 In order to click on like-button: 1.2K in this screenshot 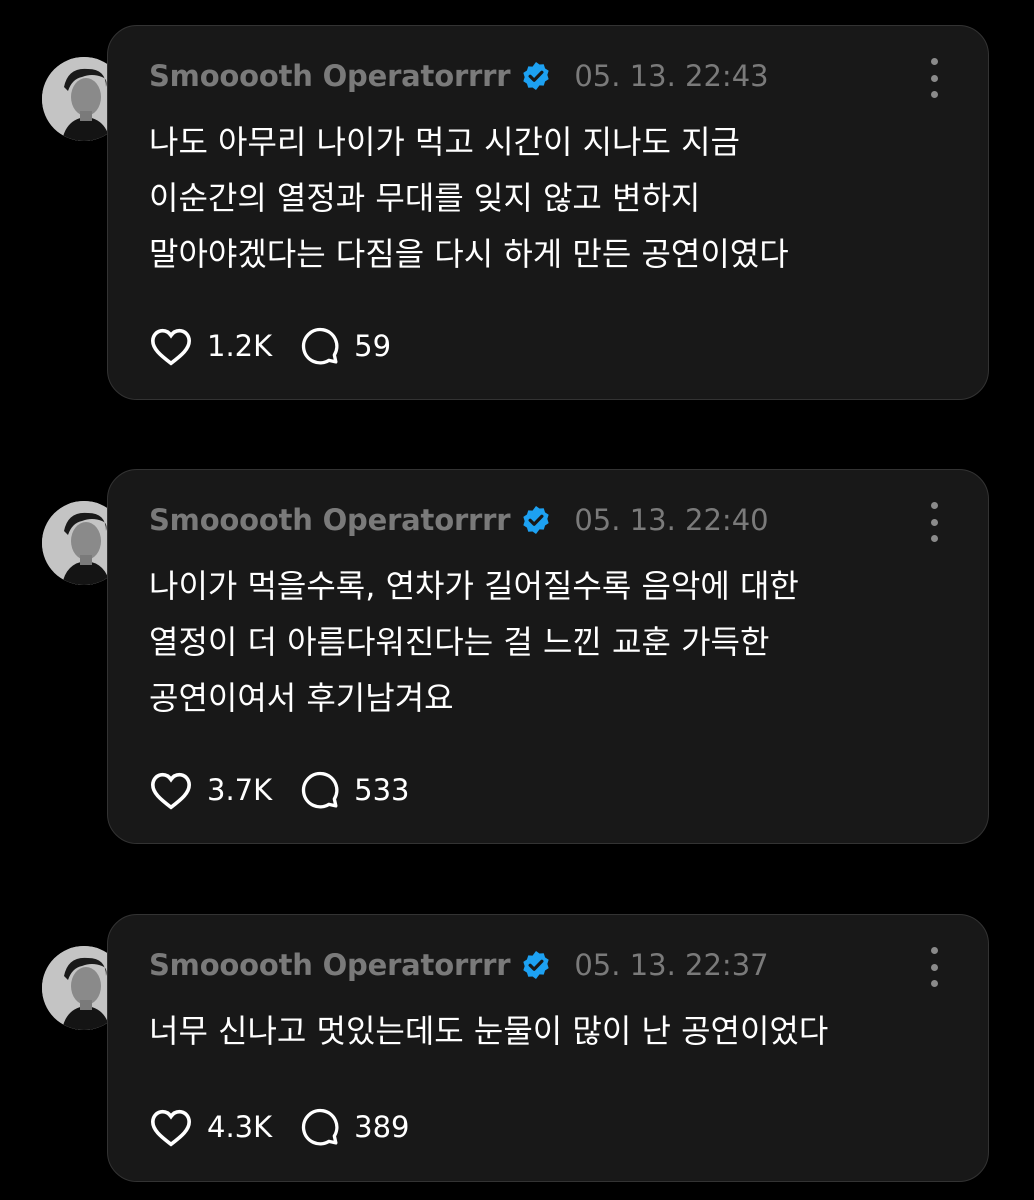, I will do `click(210, 346)`.